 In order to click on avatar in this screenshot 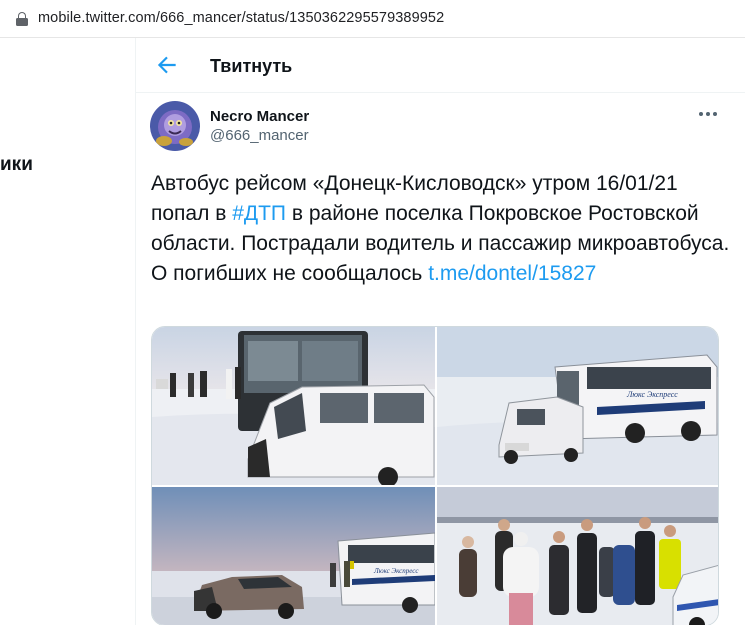, I will do `click(175, 126)`.